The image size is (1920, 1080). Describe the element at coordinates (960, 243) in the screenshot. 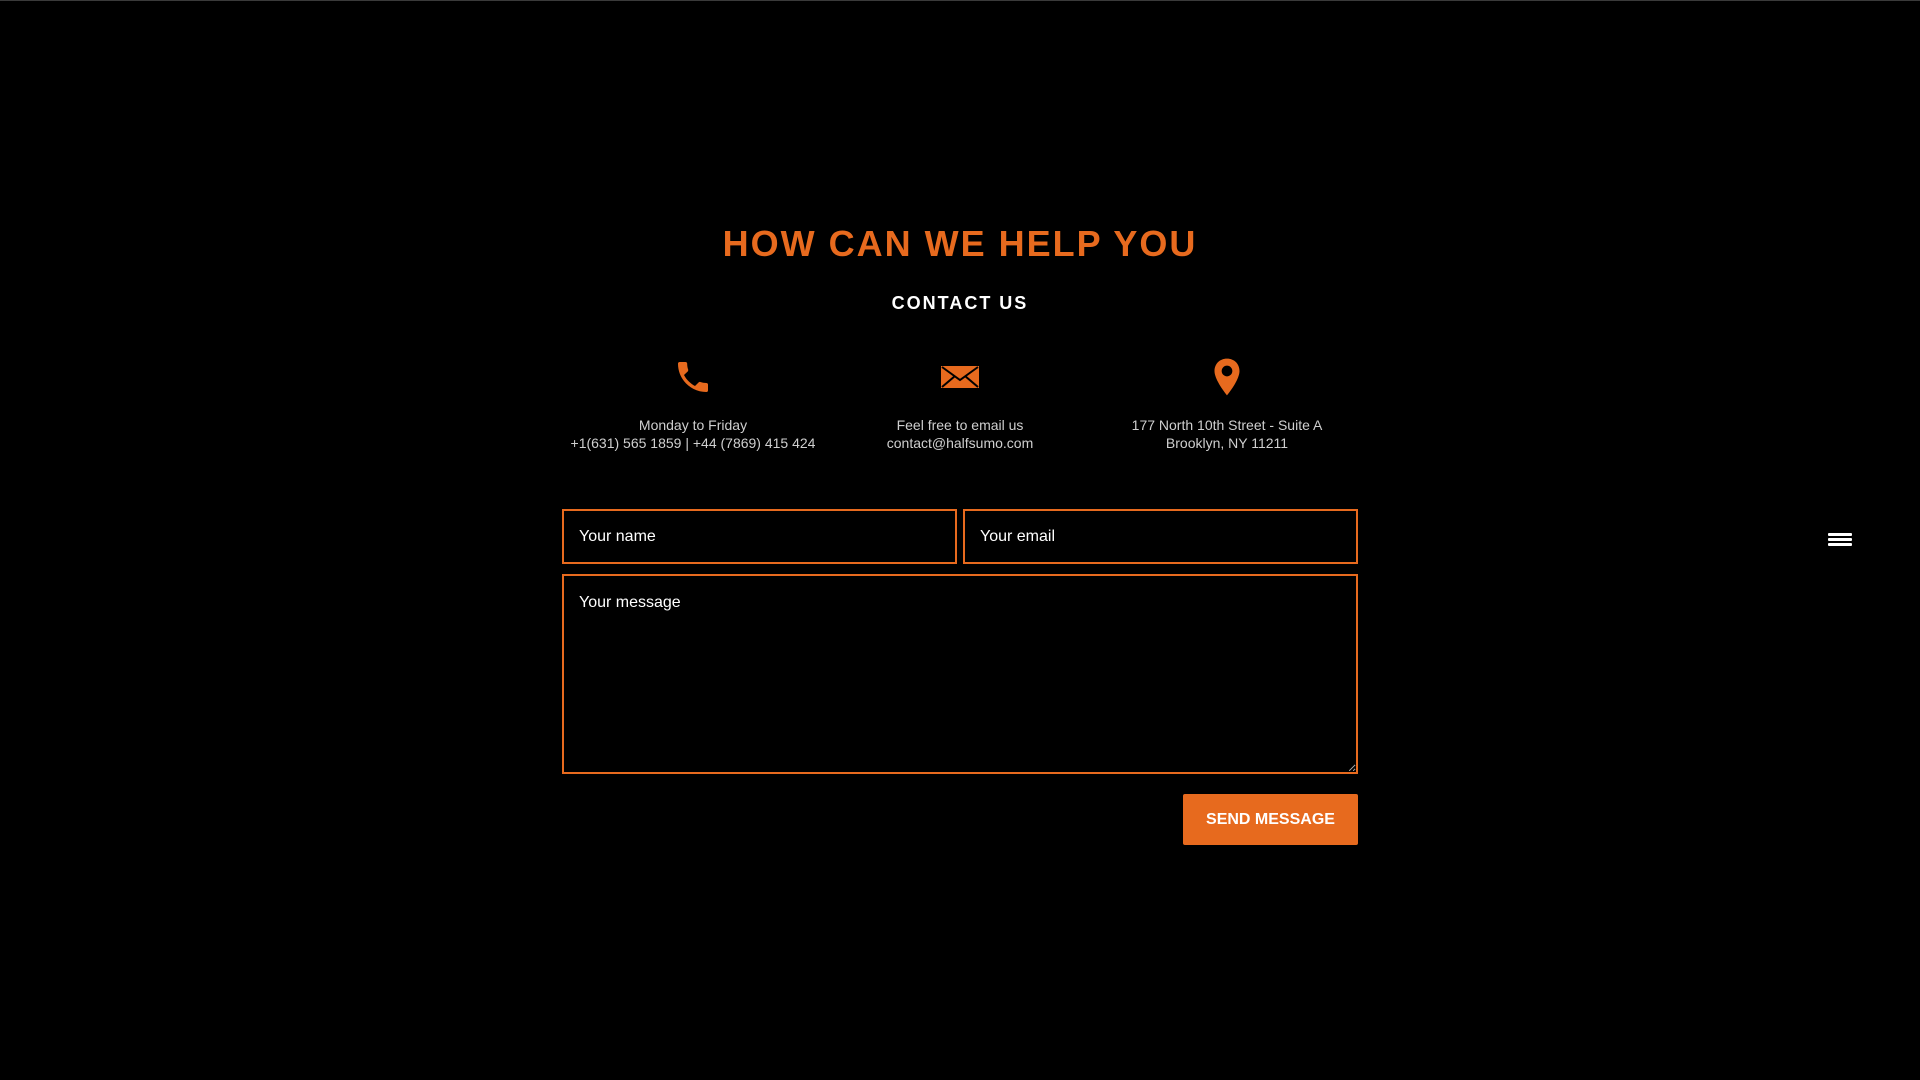

I see `page-title: HOW CAN WE HELP YOU` at that location.